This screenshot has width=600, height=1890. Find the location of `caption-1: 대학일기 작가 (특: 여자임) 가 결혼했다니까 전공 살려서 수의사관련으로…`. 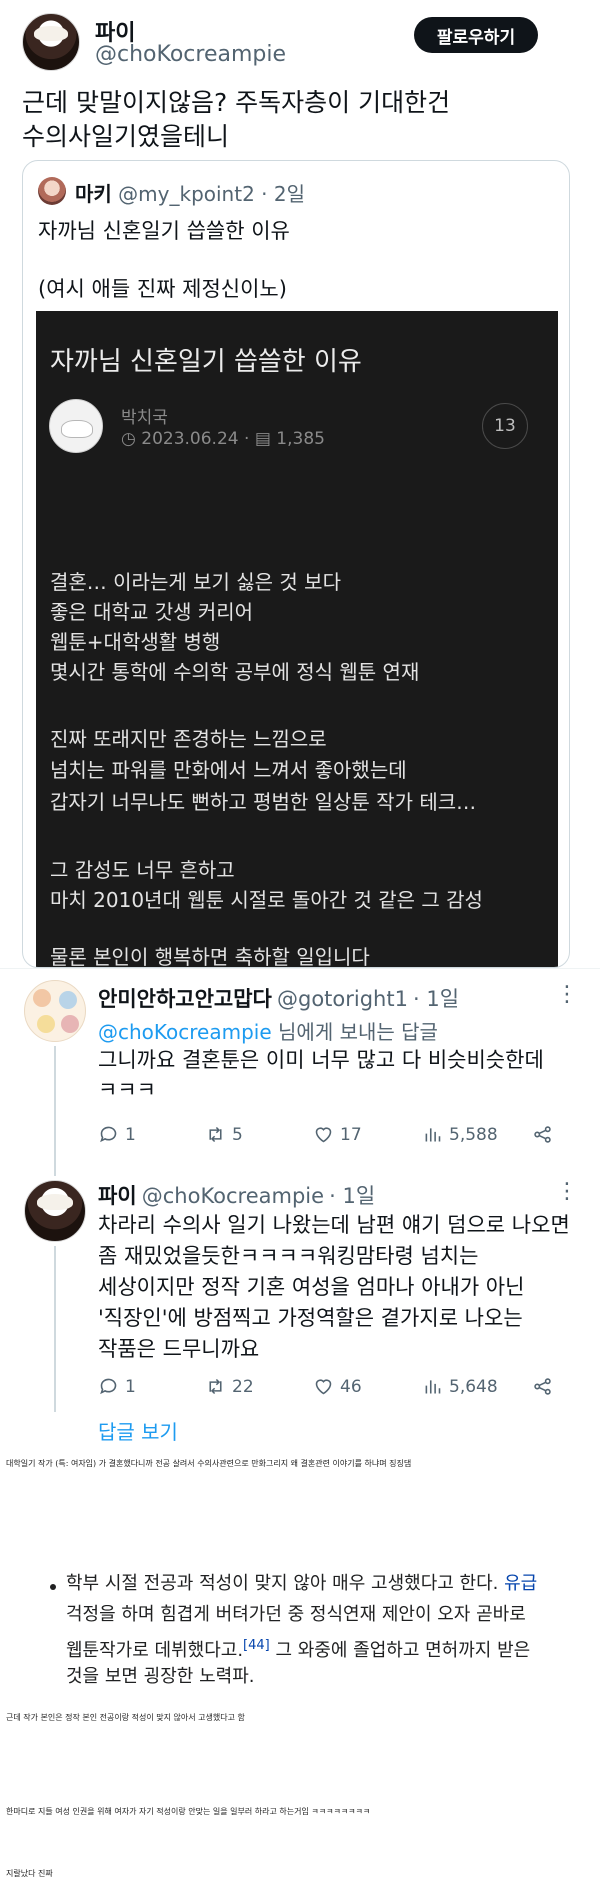

caption-1: 대학일기 작가 (특: 여자임) 가 결혼했다니까 전공 살려서 수의사관련으로… is located at coordinates (209, 1463).